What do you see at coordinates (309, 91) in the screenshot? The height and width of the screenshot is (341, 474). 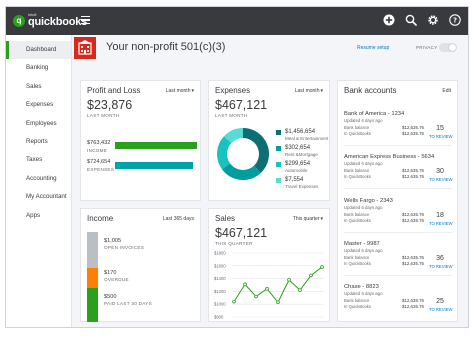 I see `expenses-period-dropdown: Last month▾` at bounding box center [309, 91].